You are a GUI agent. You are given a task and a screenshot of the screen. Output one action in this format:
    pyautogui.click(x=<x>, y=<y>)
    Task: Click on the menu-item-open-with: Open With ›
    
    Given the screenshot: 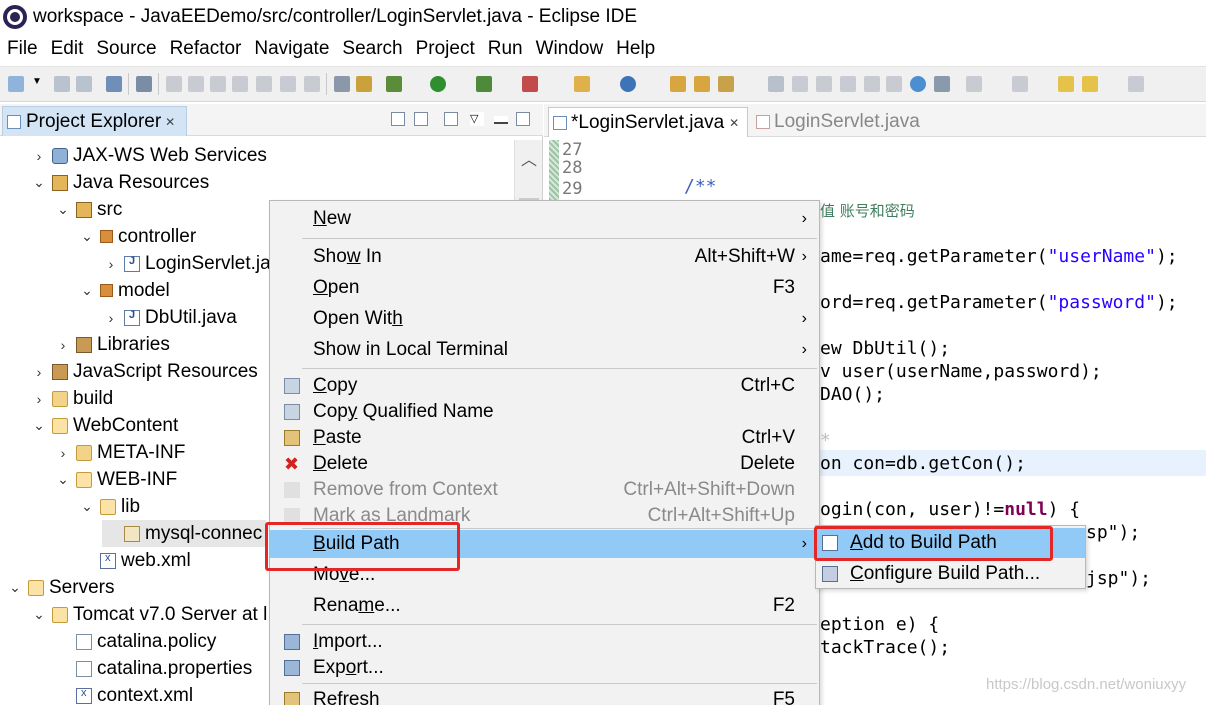 What is the action you would take?
    pyautogui.click(x=544, y=319)
    